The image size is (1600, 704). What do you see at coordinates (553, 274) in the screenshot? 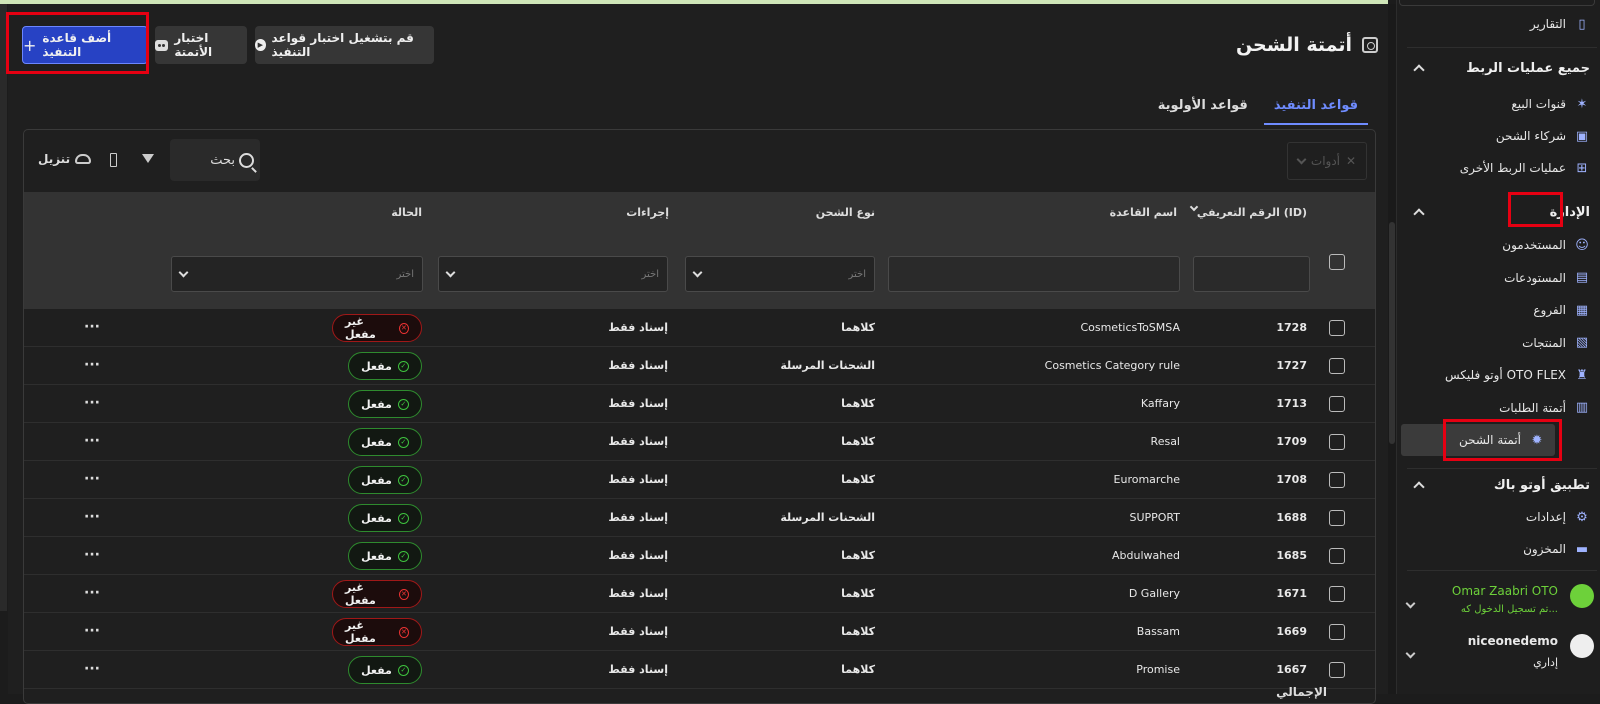
I see `actions-filter-select: اختر` at bounding box center [553, 274].